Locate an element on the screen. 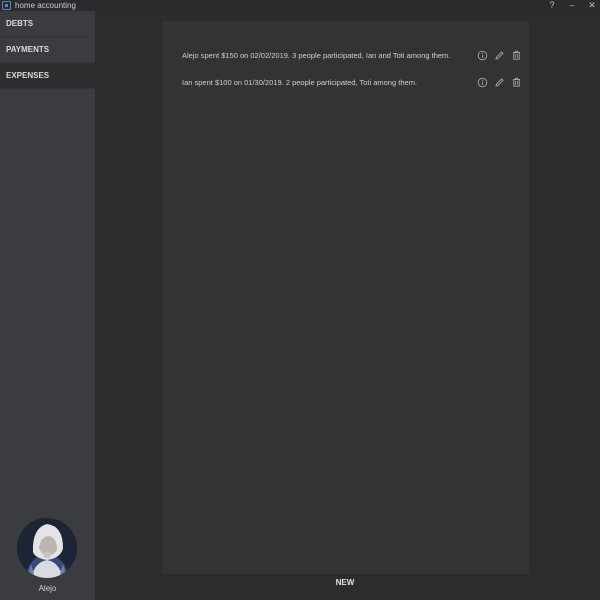 Image resolution: width=600 pixels, height=600 pixels. window-controls: ? – ✕ is located at coordinates (572, 5).